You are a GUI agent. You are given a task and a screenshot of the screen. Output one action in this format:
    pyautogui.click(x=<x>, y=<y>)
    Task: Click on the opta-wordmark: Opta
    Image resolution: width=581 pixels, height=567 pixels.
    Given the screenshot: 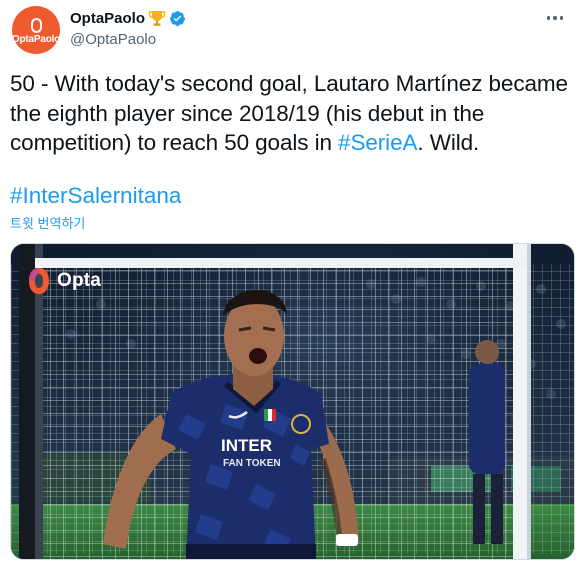 What is the action you would take?
    pyautogui.click(x=79, y=280)
    